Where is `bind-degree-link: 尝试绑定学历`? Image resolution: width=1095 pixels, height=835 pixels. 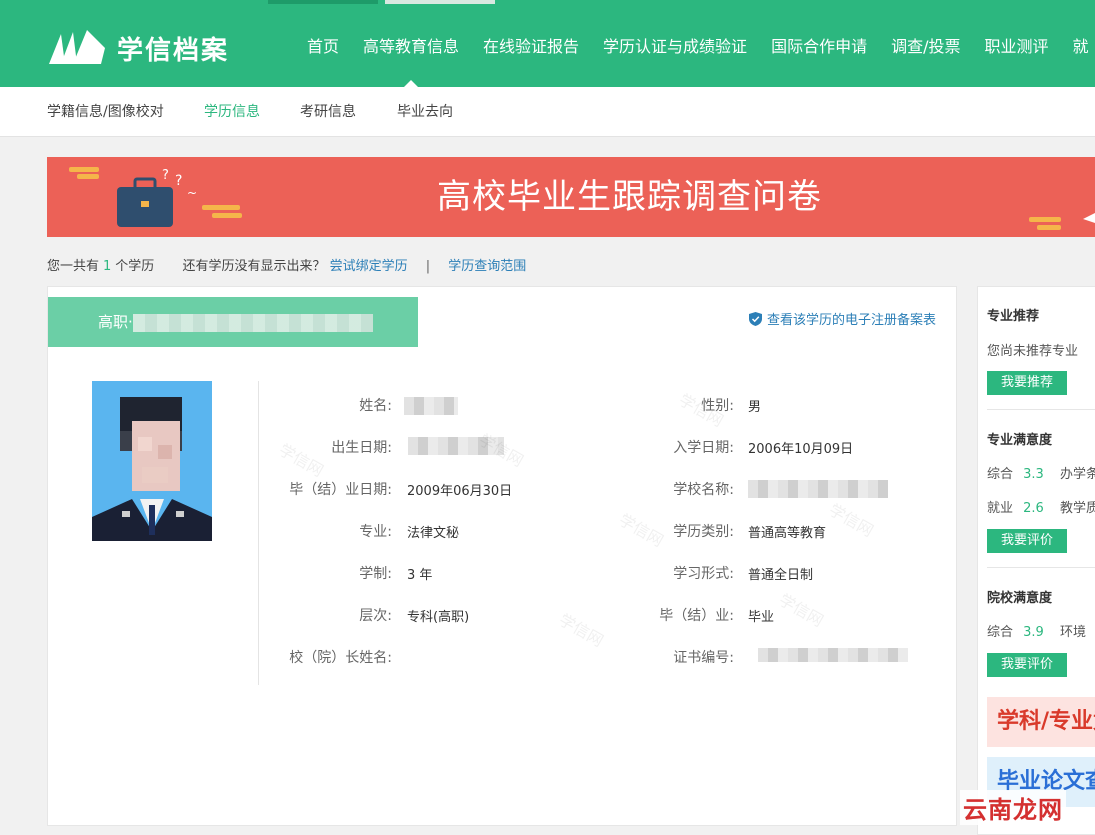
bind-degree-link: 尝试绑定学历 is located at coordinates (369, 266).